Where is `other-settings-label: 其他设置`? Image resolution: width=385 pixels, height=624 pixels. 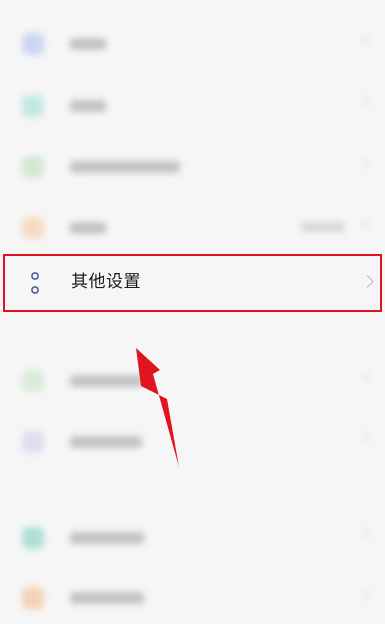
other-settings-label: 其他设置 is located at coordinates (106, 282).